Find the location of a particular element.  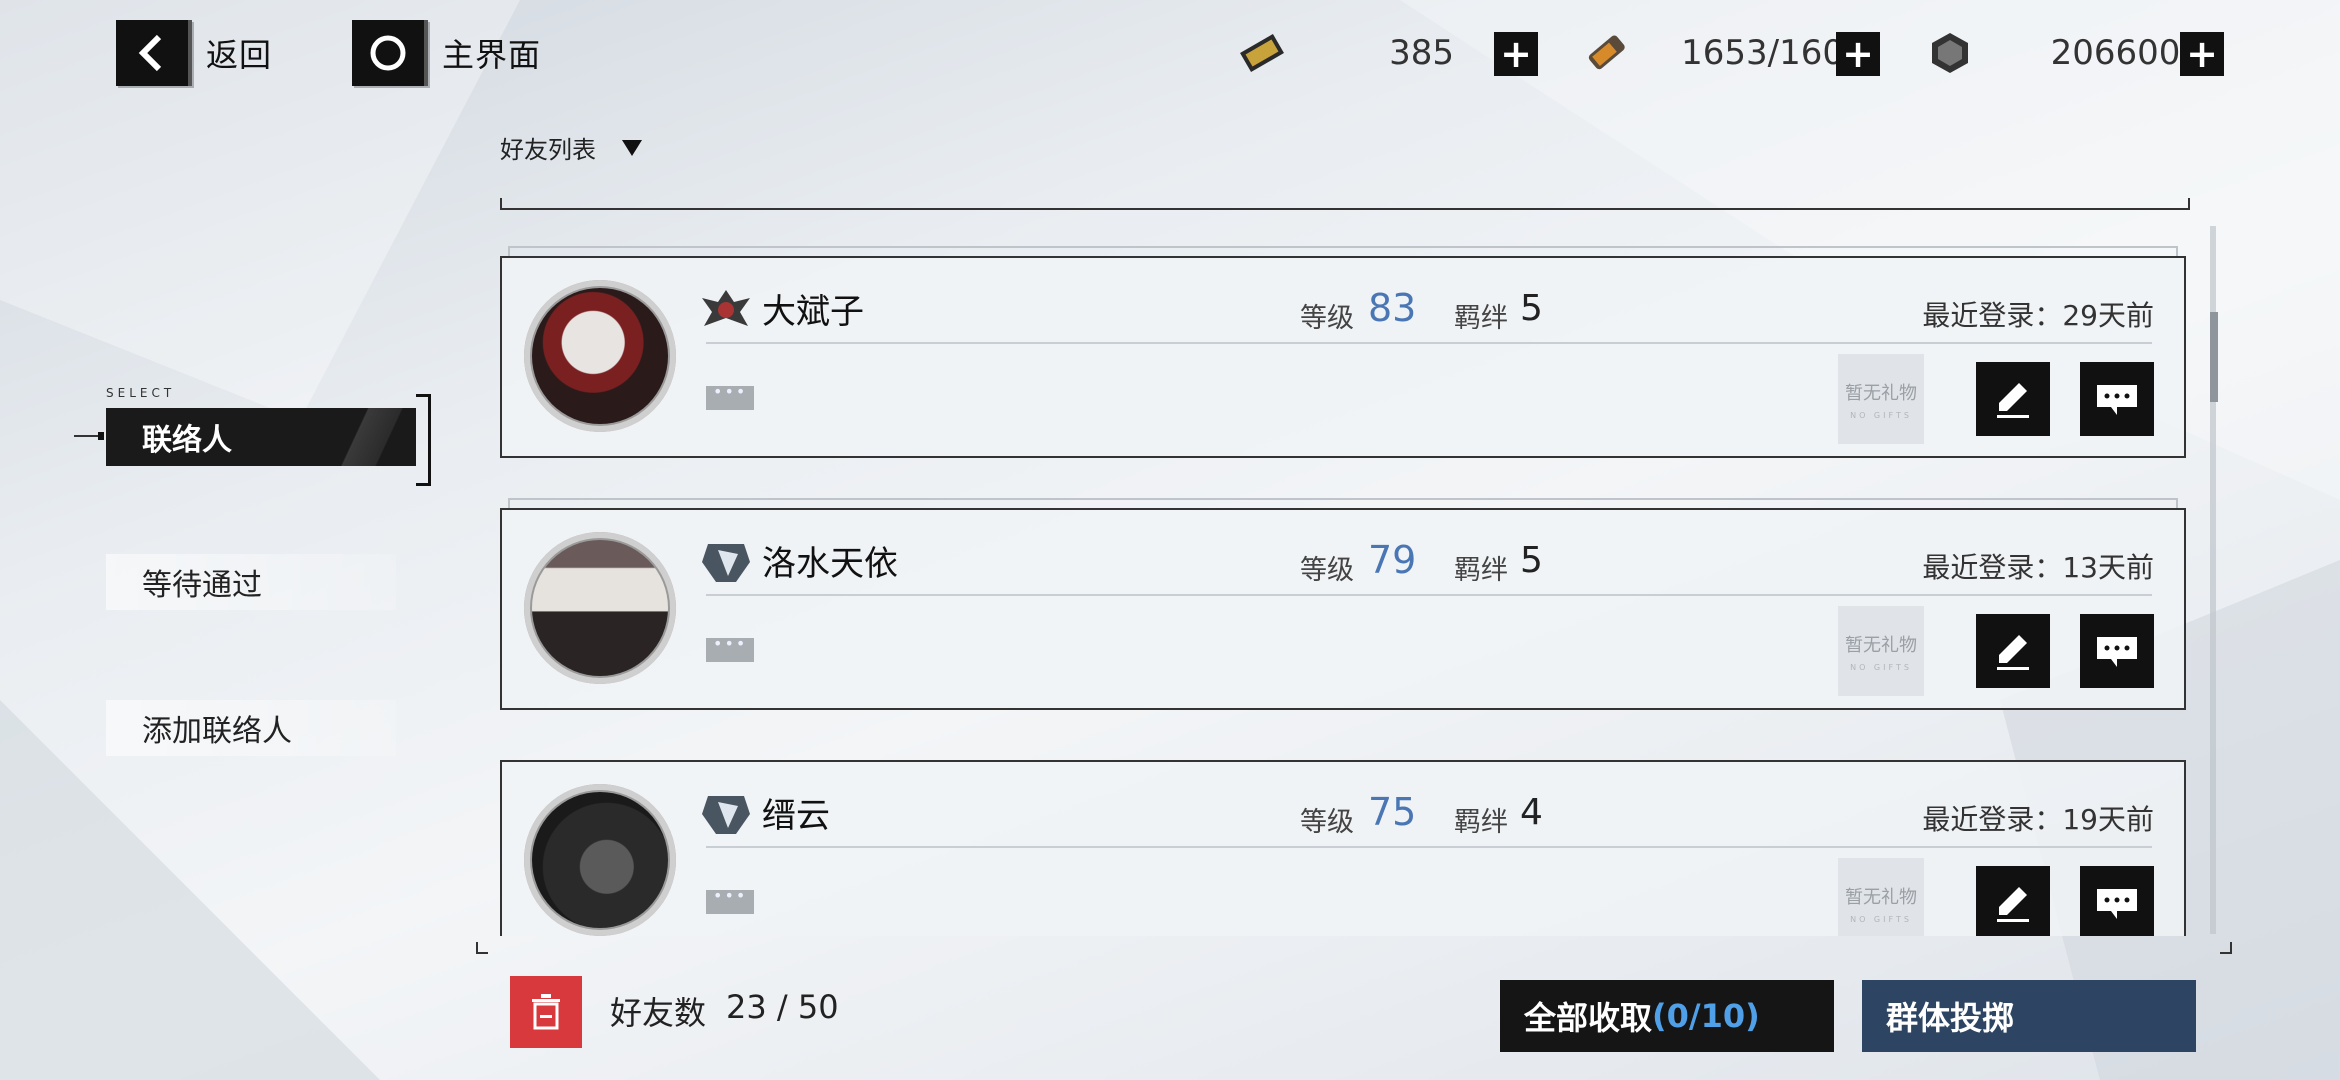

group-send-button: 群体投掷 is located at coordinates (2029, 1016).